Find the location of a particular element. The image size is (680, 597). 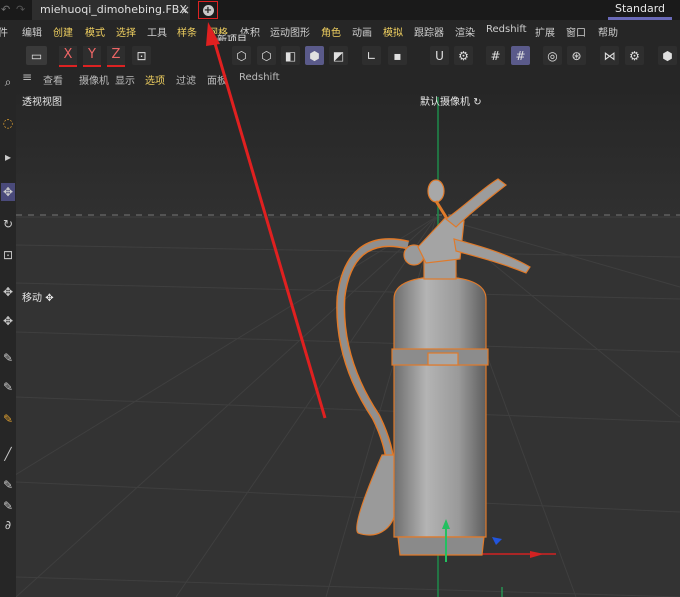

redo-icon: ↷ is located at coordinates (20, 9).